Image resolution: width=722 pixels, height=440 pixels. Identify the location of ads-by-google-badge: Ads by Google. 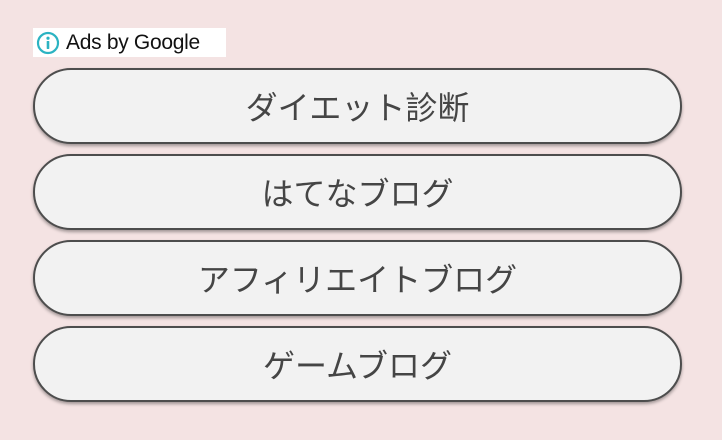
(129, 42).